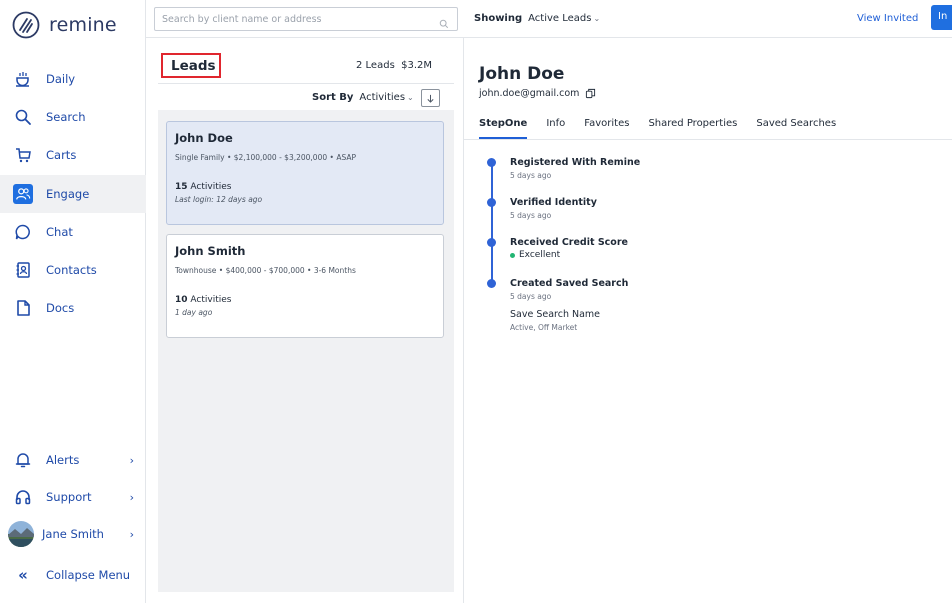 The height and width of the screenshot is (603, 952). Describe the element at coordinates (73, 155) in the screenshot. I see `nav-carts: Carts` at that location.